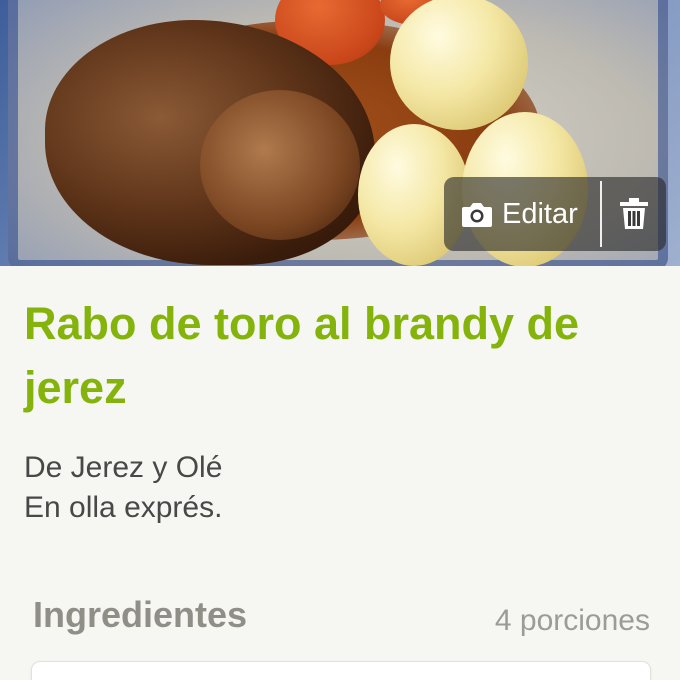  What do you see at coordinates (123, 467) in the screenshot?
I see `description-line: De Jerez y Olé` at bounding box center [123, 467].